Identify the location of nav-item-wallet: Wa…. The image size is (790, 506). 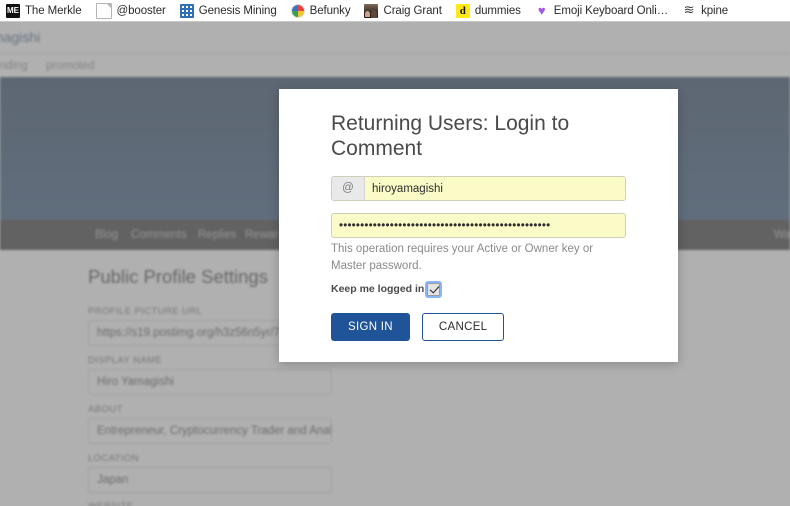
(782, 235).